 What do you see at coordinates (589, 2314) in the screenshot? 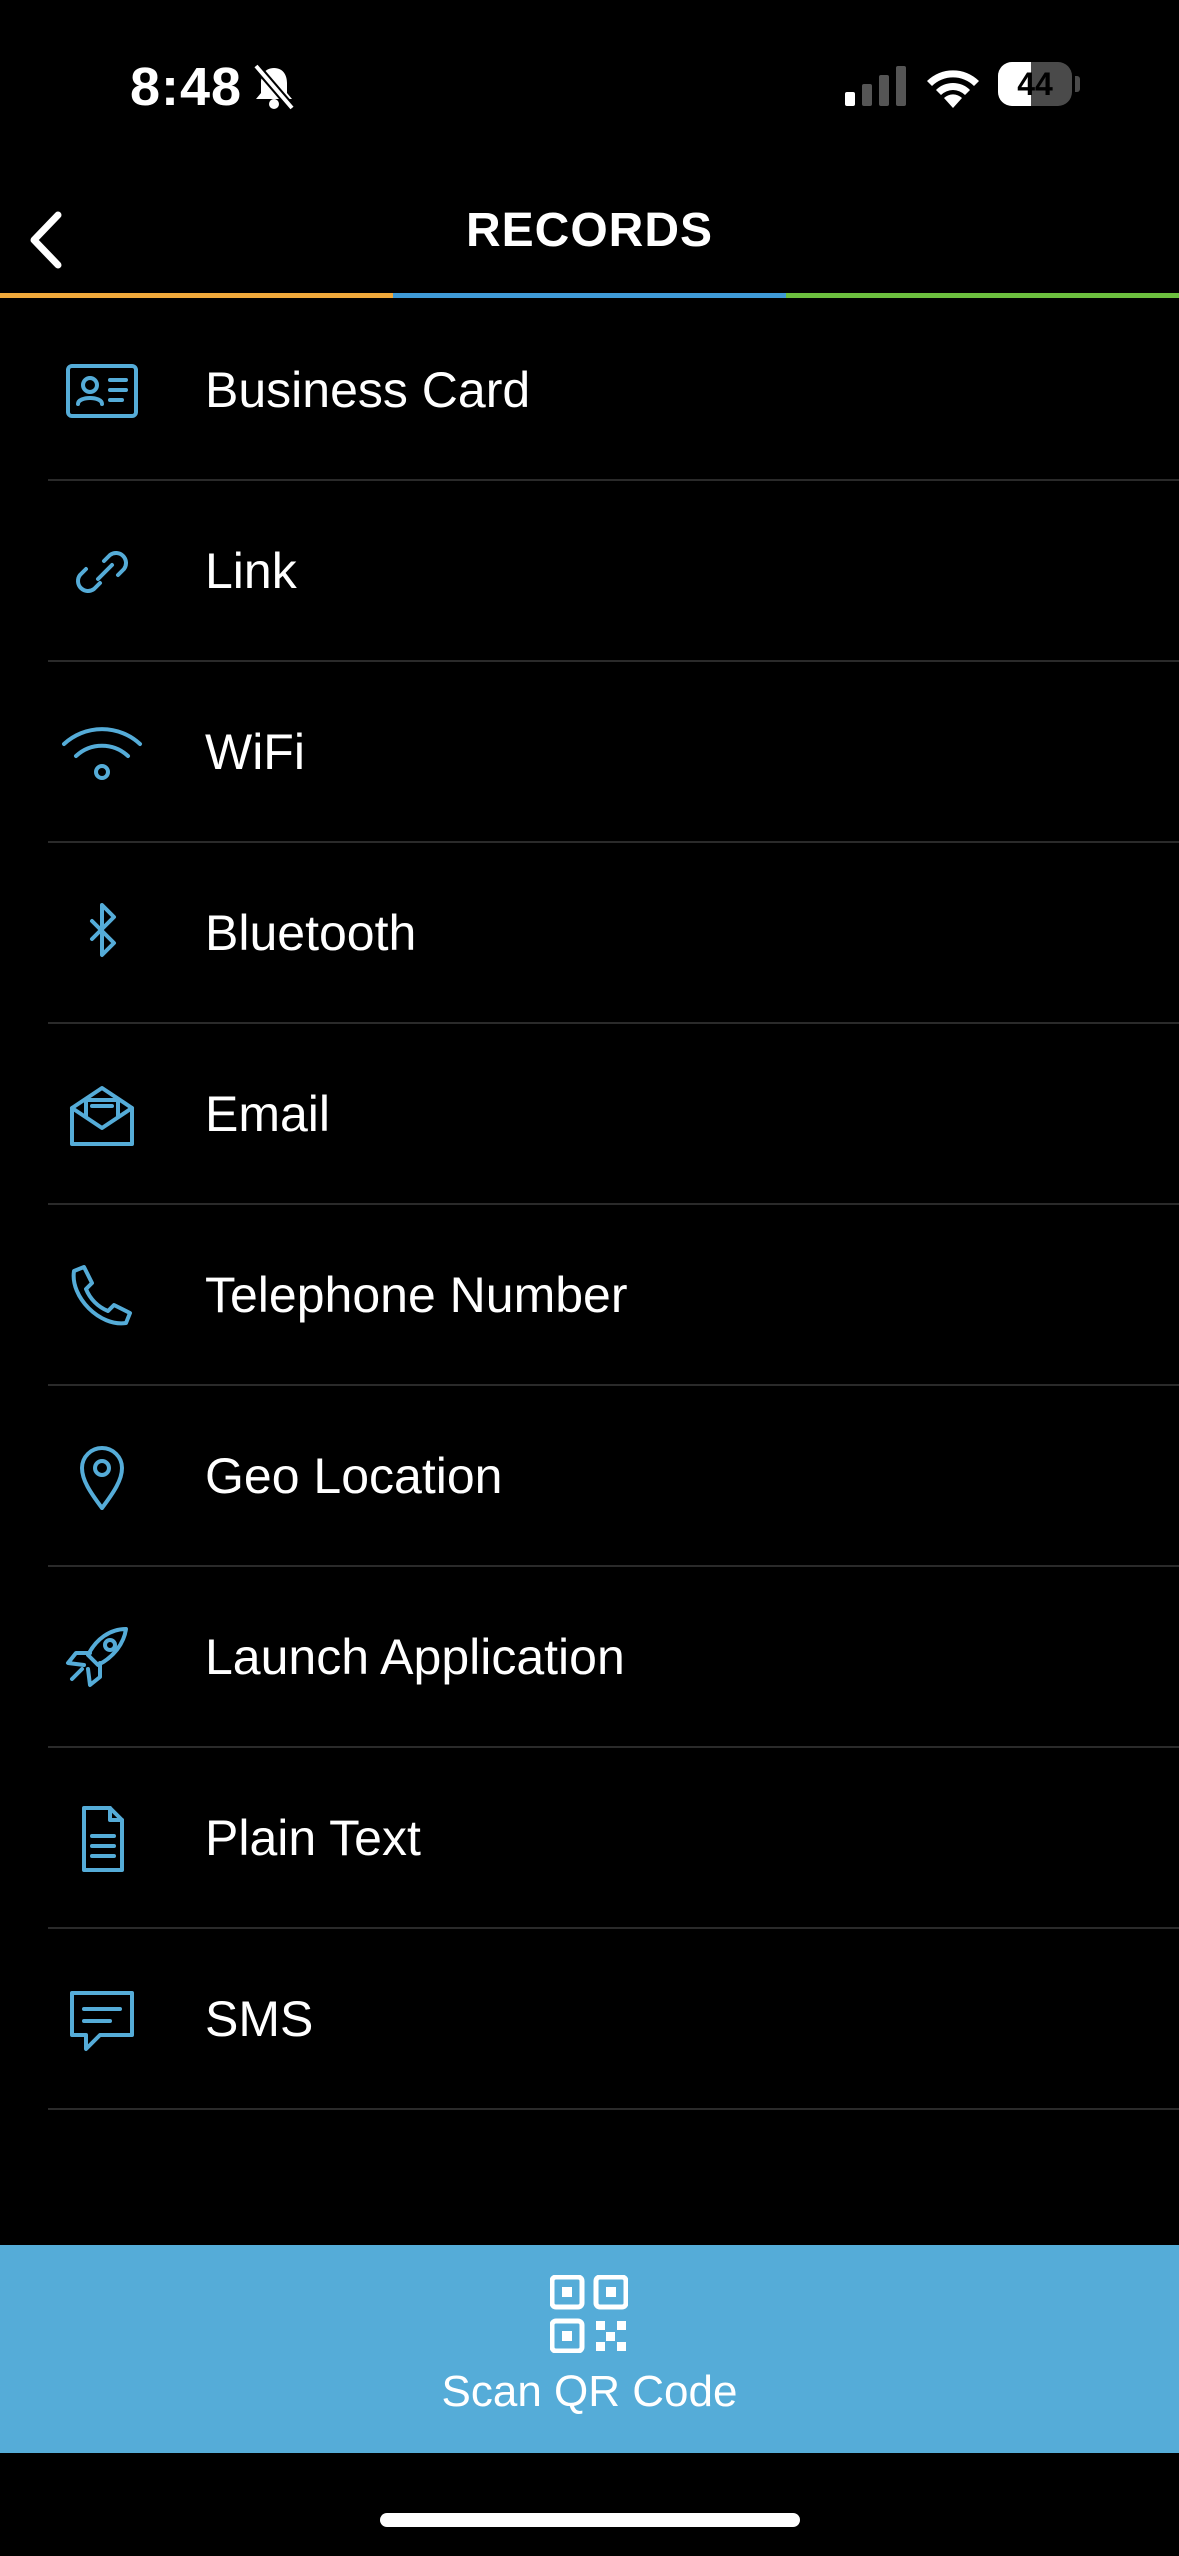
I see `qr-code-icon` at bounding box center [589, 2314].